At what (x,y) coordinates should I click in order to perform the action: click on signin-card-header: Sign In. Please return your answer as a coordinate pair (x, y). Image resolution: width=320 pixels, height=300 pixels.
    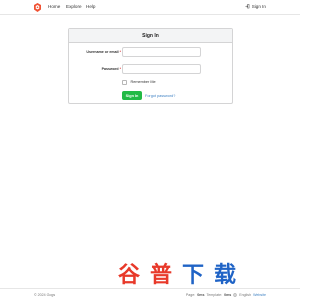
    Looking at the image, I should click on (150, 36).